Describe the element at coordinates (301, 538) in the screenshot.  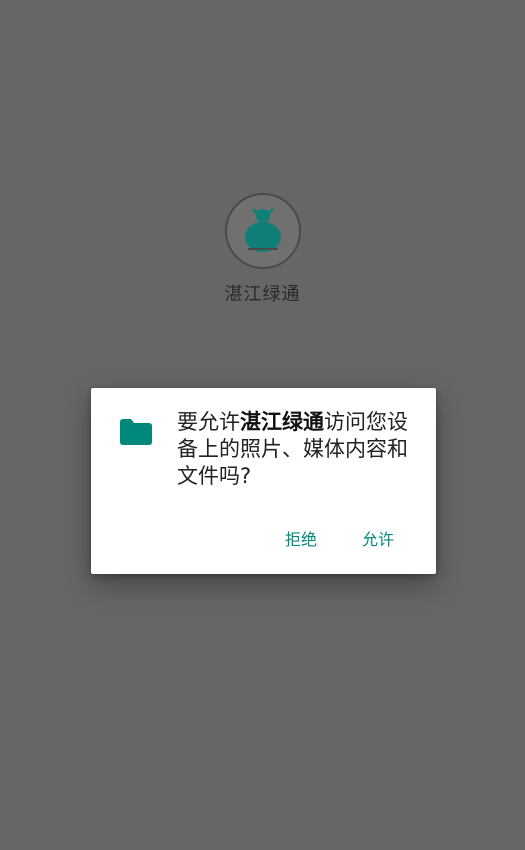
I see `deny-button: 拒绝` at that location.